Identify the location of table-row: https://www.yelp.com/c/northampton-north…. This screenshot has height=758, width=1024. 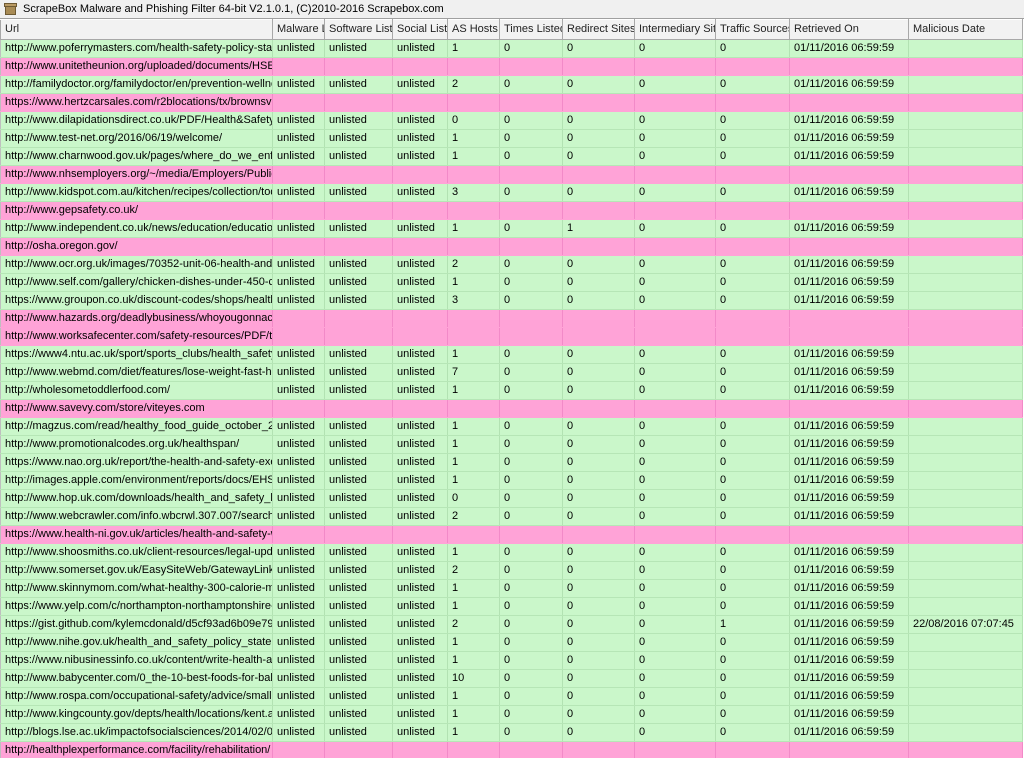
(511, 606).